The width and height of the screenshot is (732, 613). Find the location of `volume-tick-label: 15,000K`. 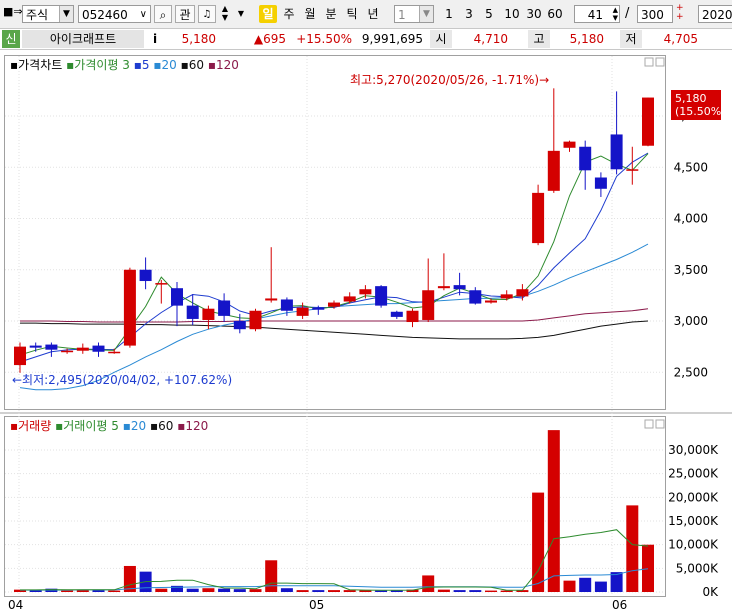

volume-tick-label: 15,000K is located at coordinates (693, 521).